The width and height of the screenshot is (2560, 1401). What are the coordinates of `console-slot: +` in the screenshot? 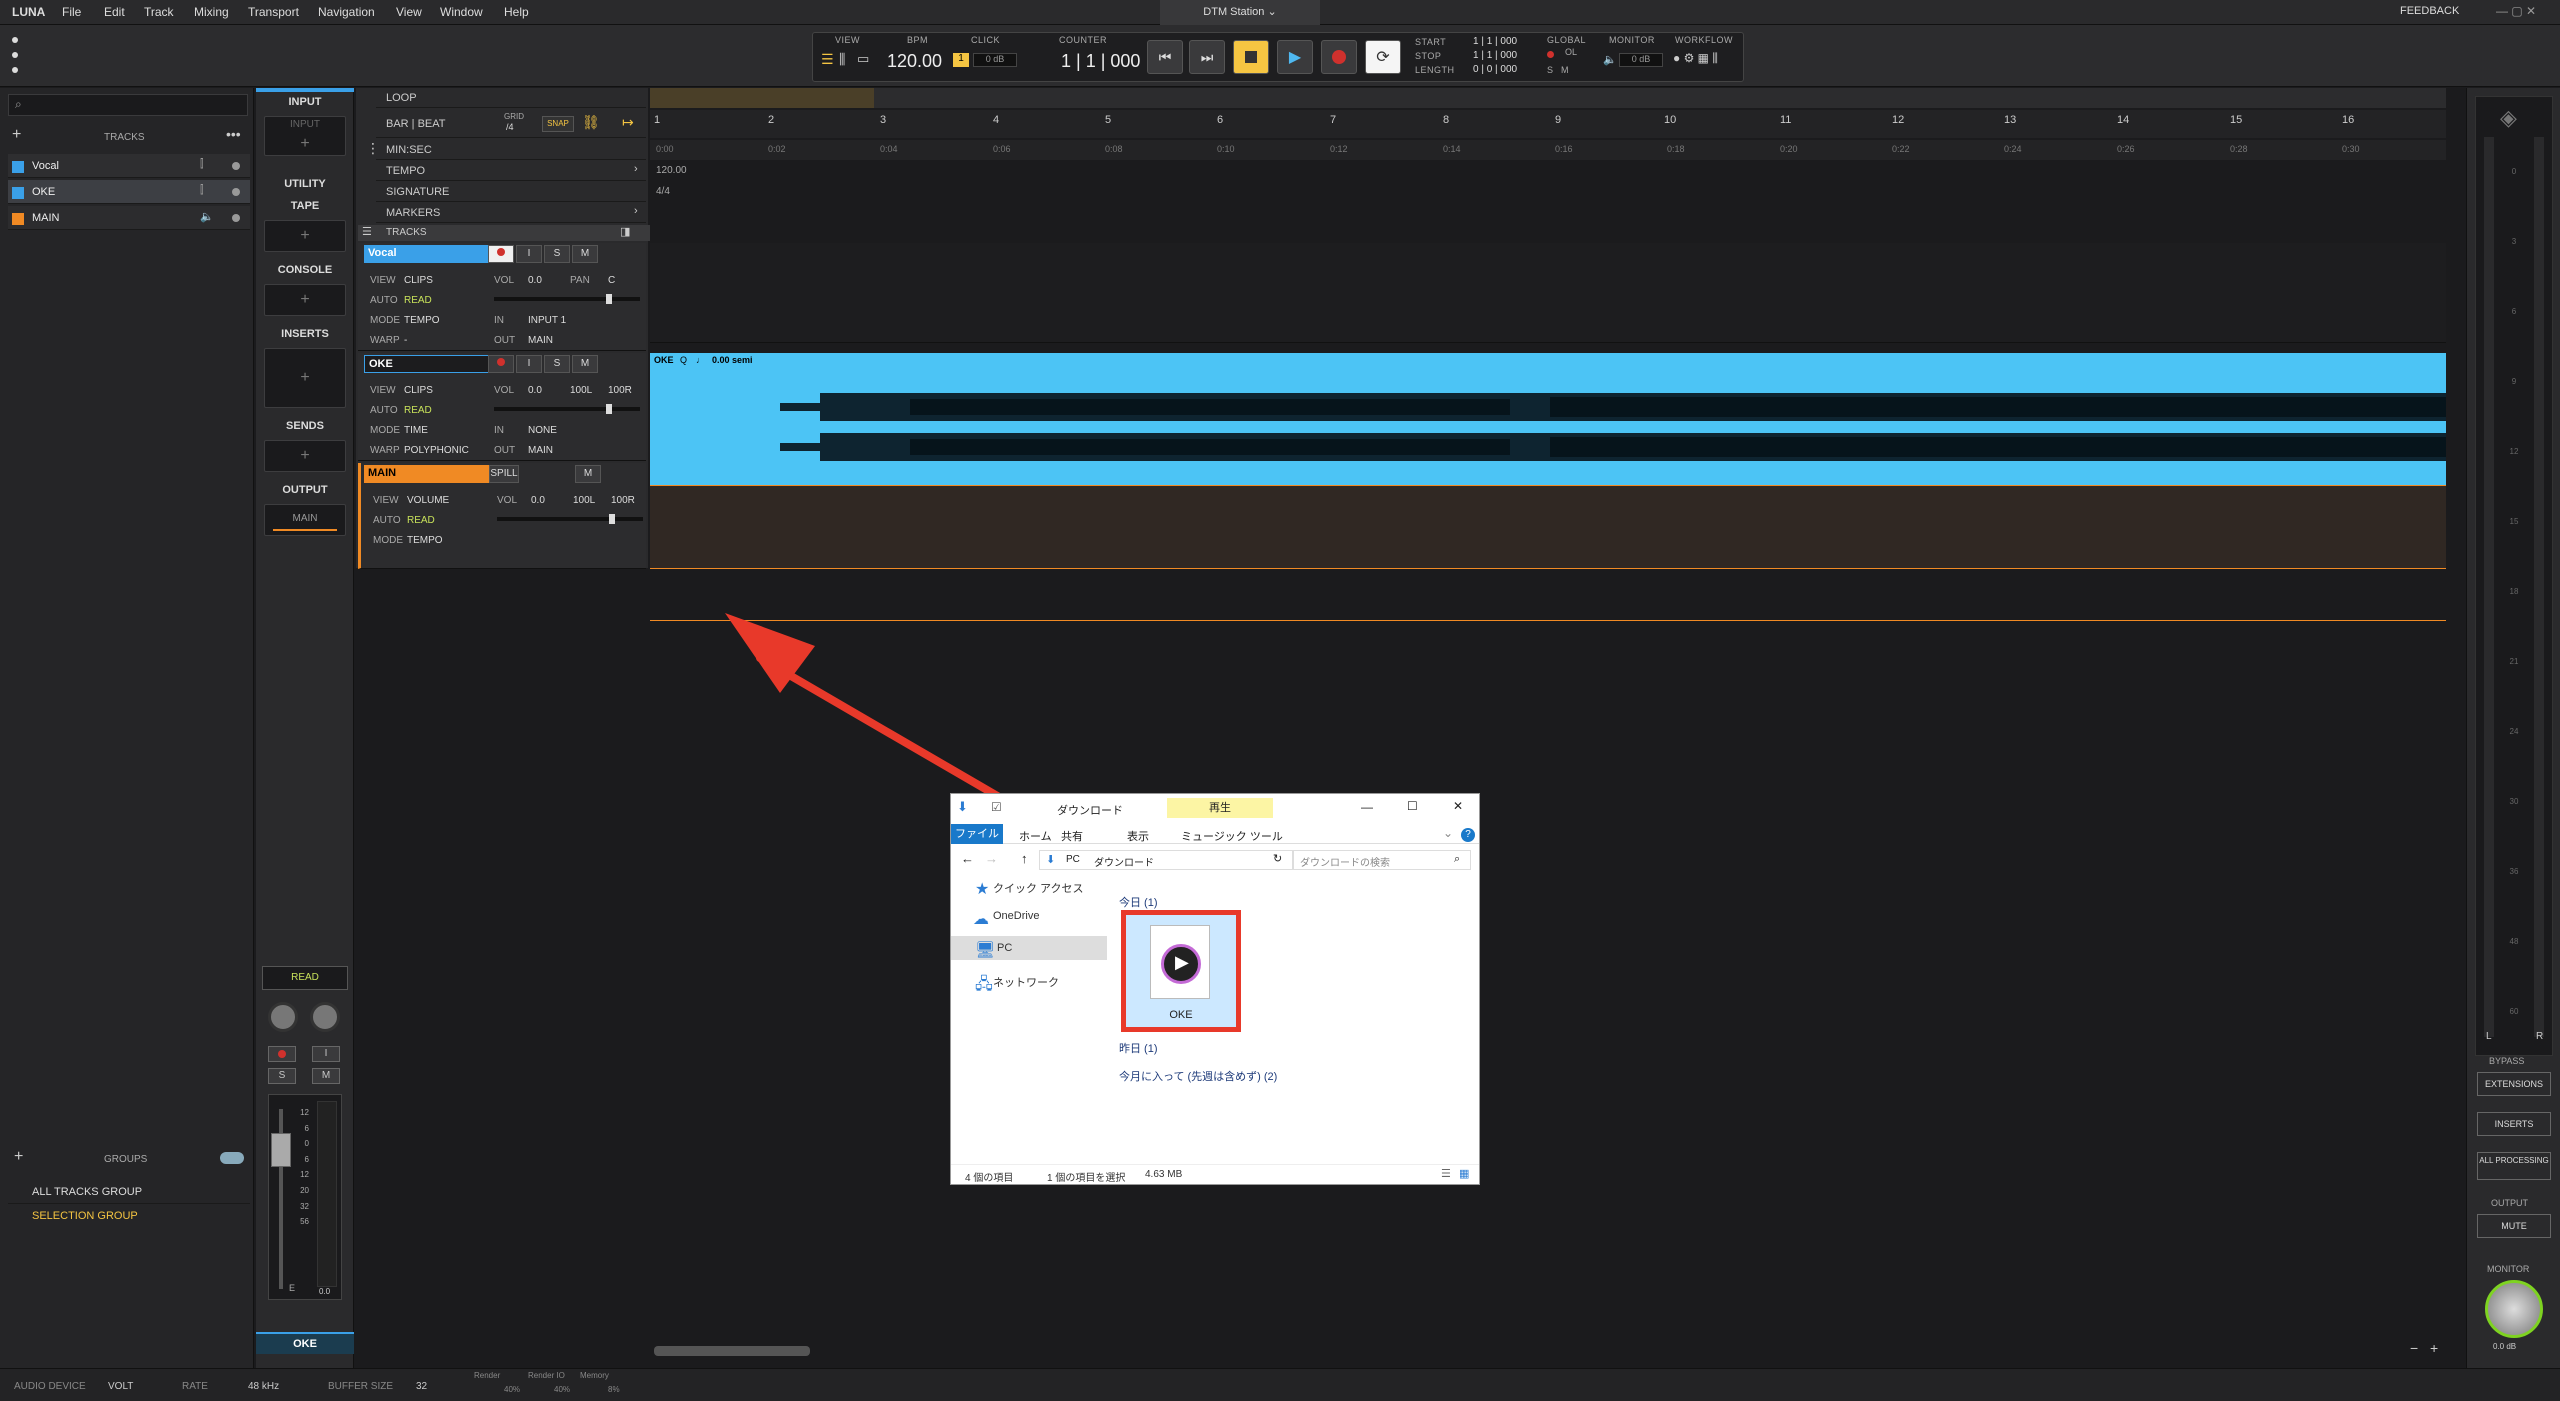 It's located at (305, 300).